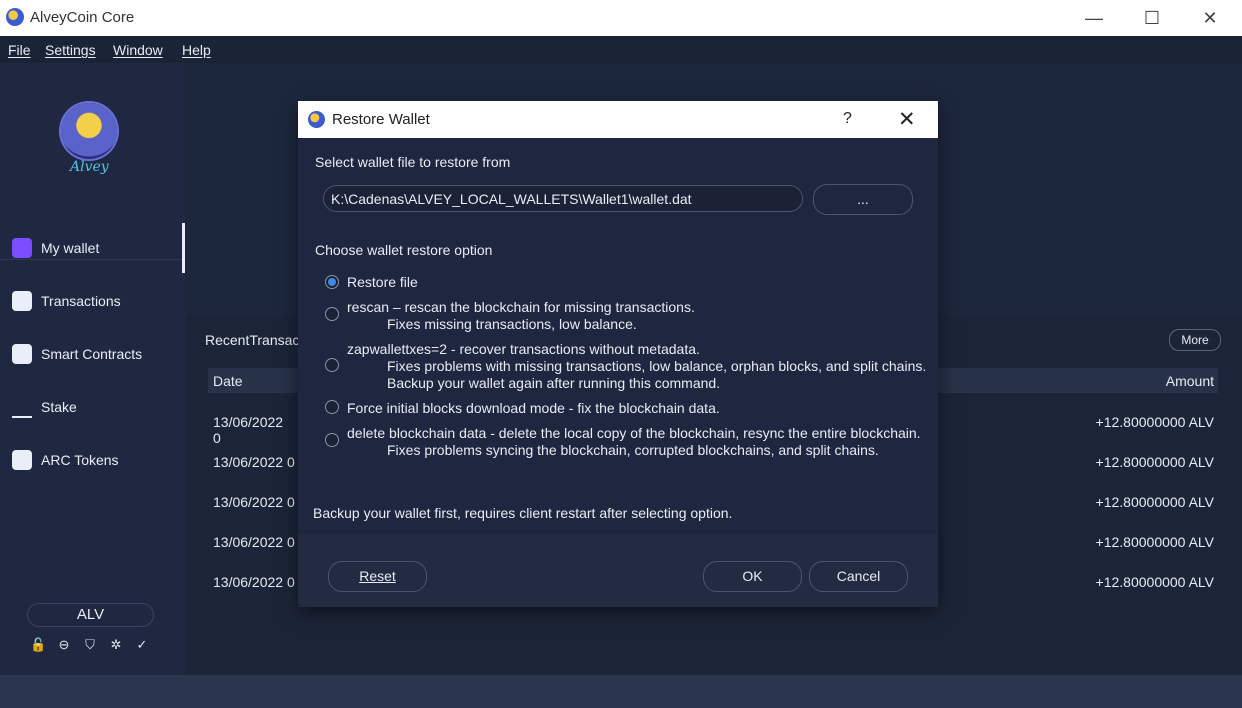  Describe the element at coordinates (332, 365) in the screenshot. I see `radio-zapwallettxes` at that location.